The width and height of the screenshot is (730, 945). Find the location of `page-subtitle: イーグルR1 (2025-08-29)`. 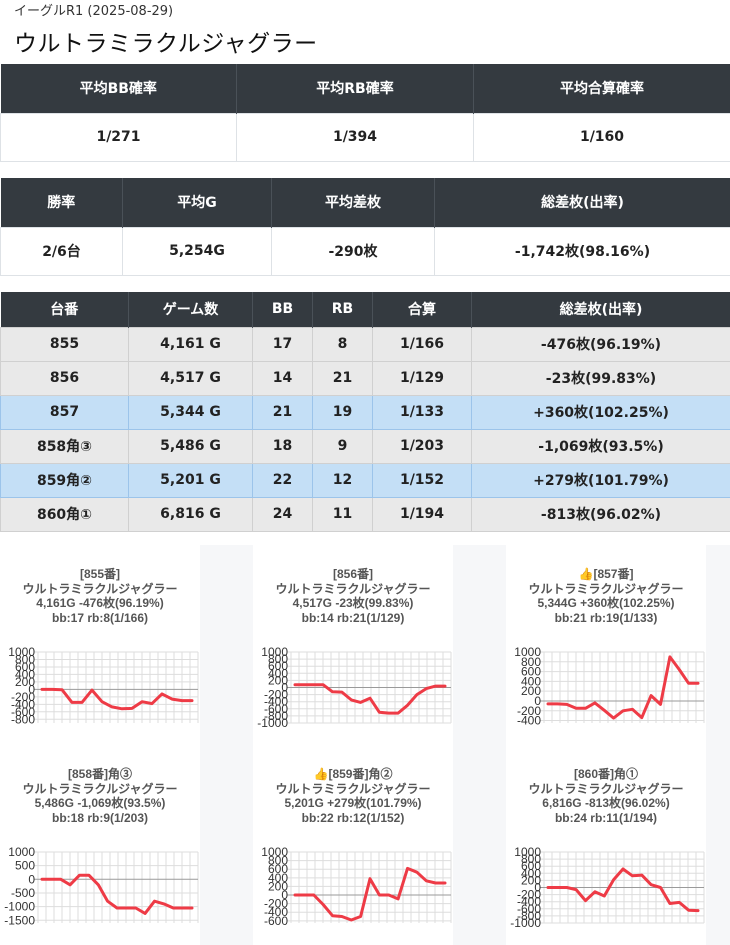

page-subtitle: イーグルR1 (2025-08-29) is located at coordinates (94, 11).